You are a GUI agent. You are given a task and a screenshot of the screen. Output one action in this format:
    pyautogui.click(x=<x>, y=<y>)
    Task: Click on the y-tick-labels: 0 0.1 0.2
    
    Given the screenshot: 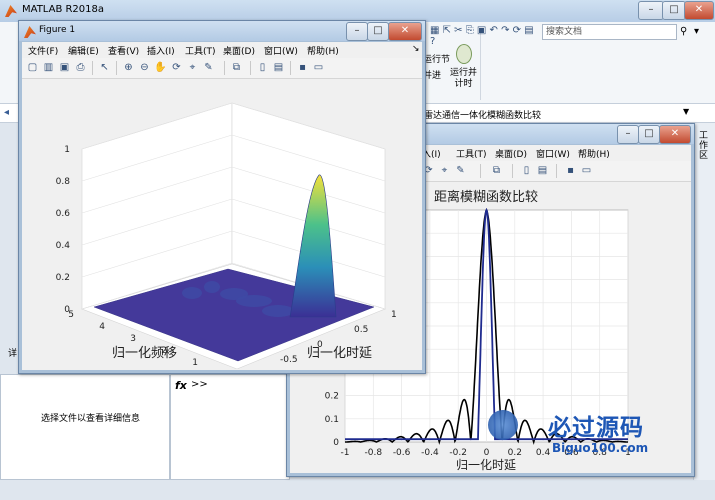 What is the action you would take?
    pyautogui.click(x=332, y=420)
    